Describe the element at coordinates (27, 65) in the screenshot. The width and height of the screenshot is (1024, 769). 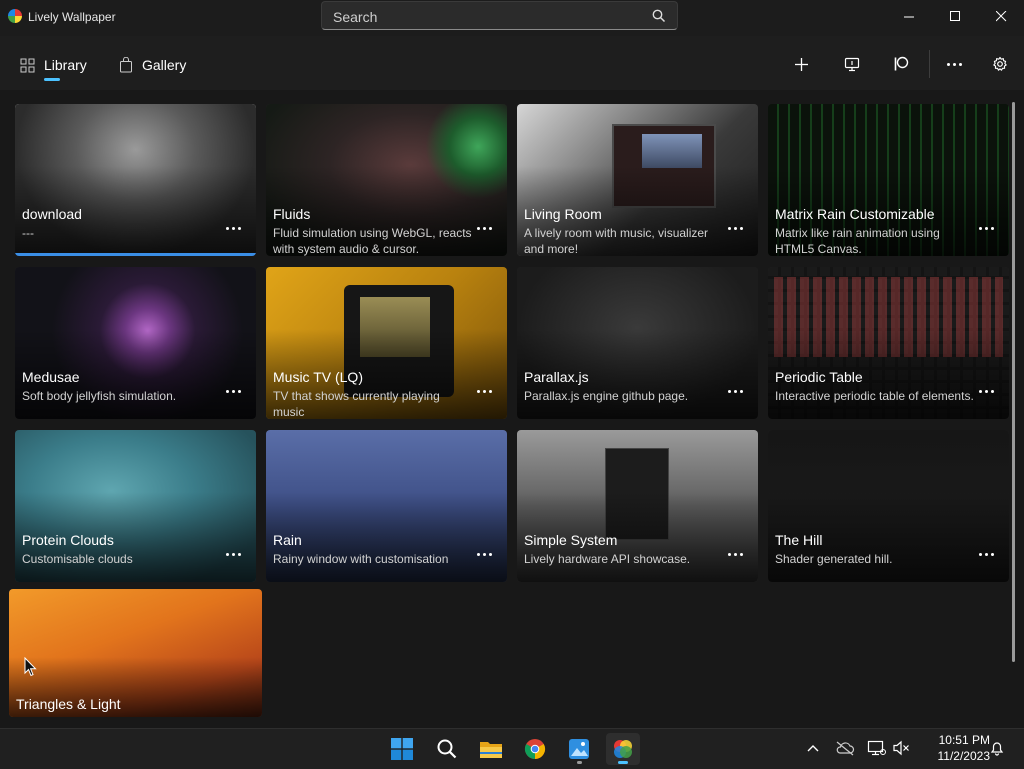
I see `grid-icon` at that location.